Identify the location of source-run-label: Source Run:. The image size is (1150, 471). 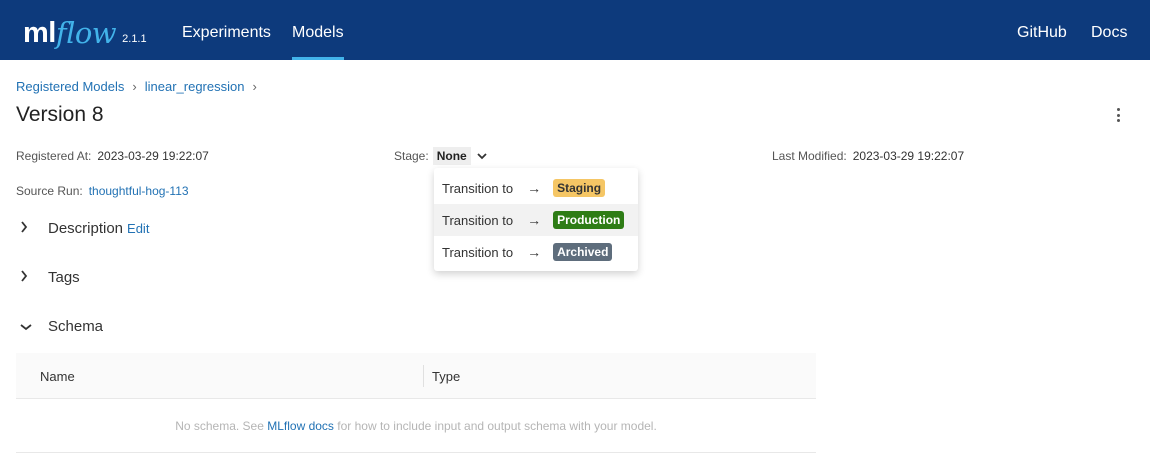
(49, 191).